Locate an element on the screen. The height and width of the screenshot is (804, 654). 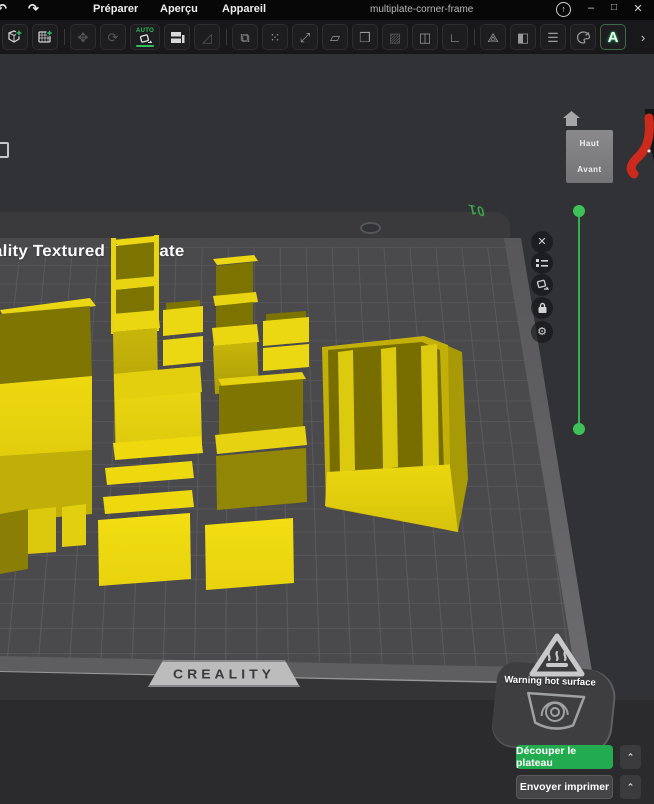
undo-icon: ↶ is located at coordinates (3, 9).